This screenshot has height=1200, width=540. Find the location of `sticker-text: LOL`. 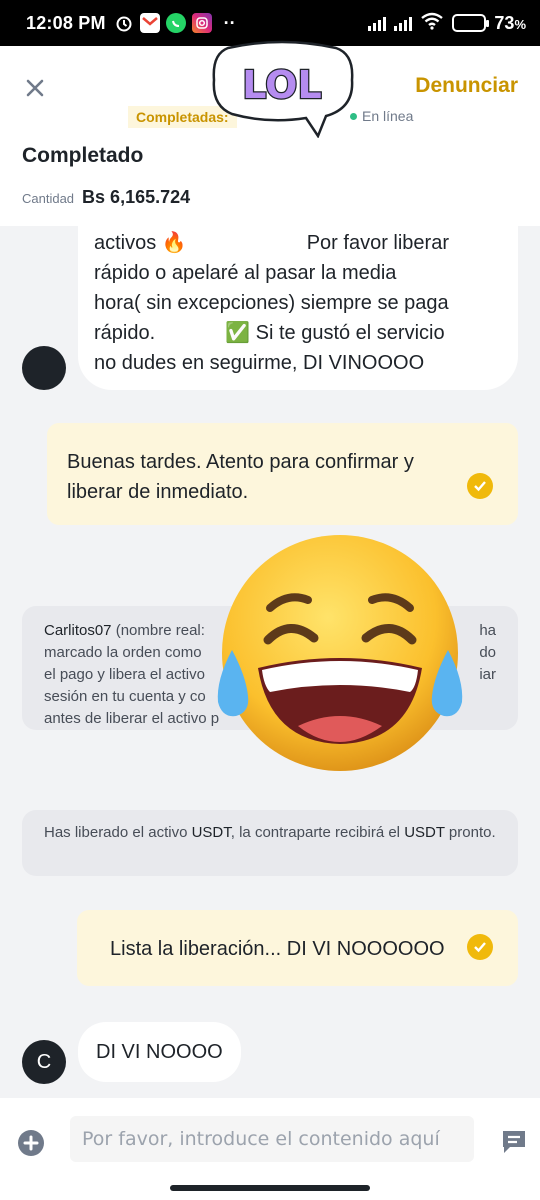

sticker-text: LOL is located at coordinates (281, 85).